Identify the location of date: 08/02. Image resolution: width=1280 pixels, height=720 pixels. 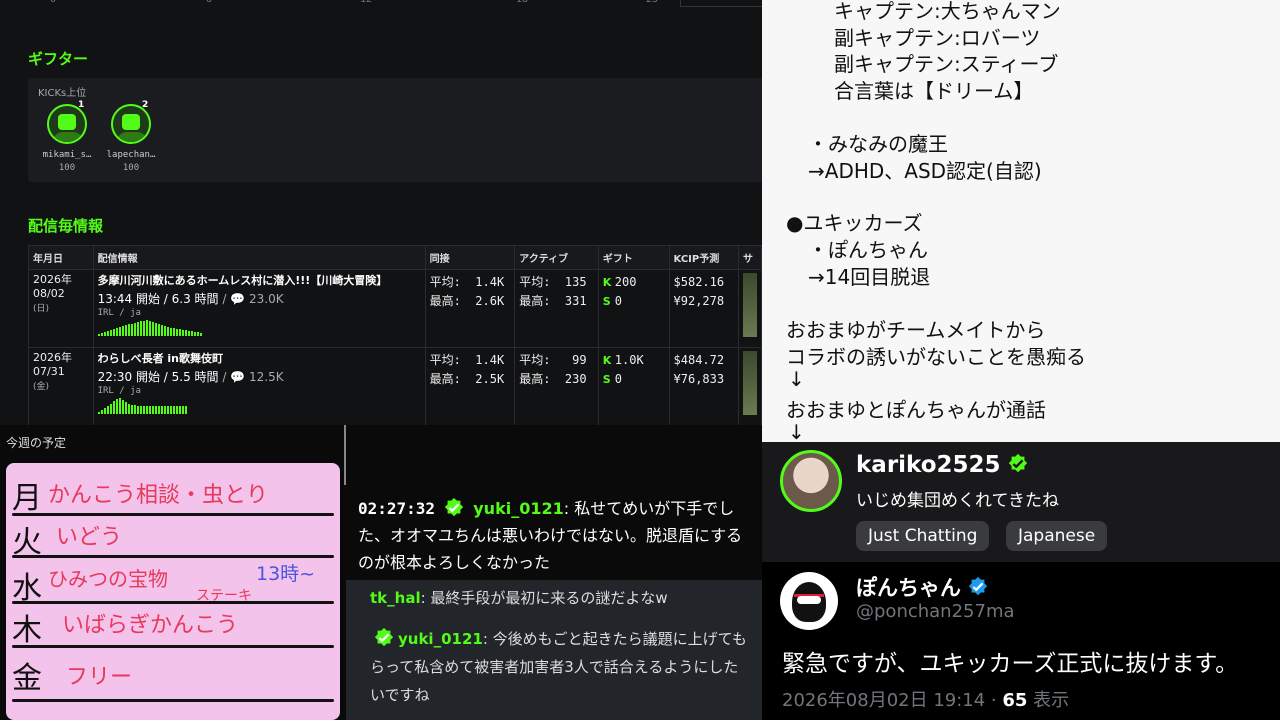
(49, 293).